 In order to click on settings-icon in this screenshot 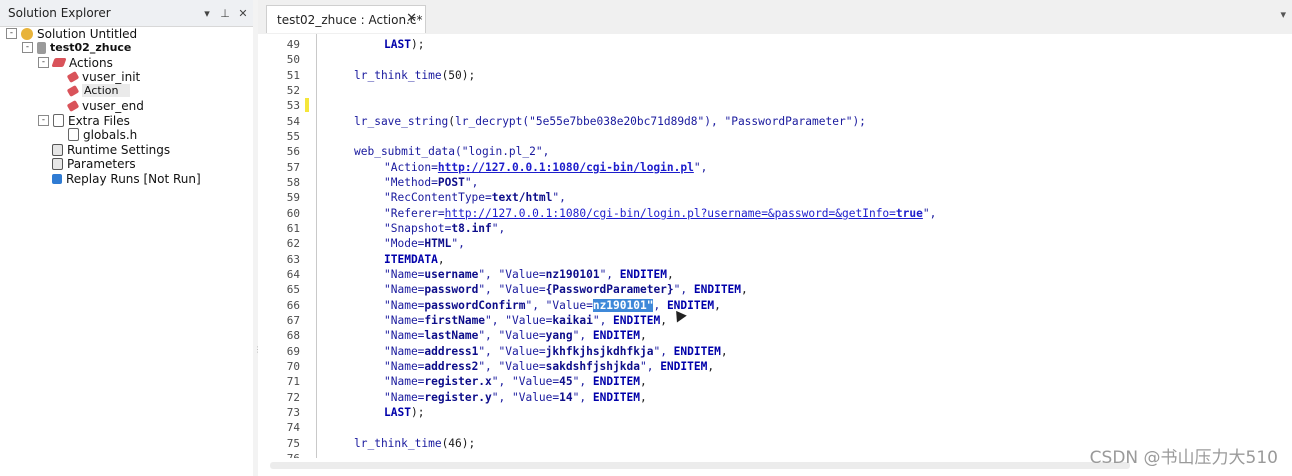, I will do `click(57, 149)`.